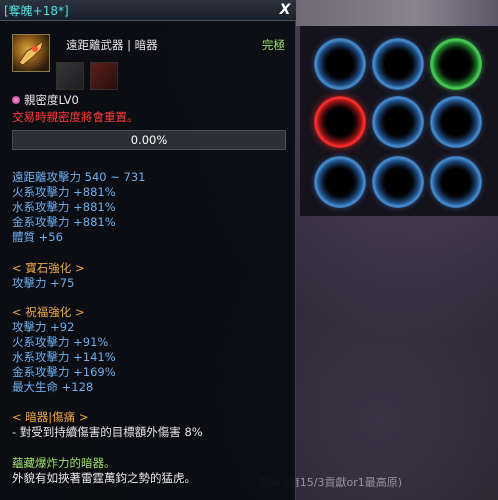 The image size is (498, 500). Describe the element at coordinates (112, 45) in the screenshot. I see `item-type: 遠距離武器 | 暗器` at that location.